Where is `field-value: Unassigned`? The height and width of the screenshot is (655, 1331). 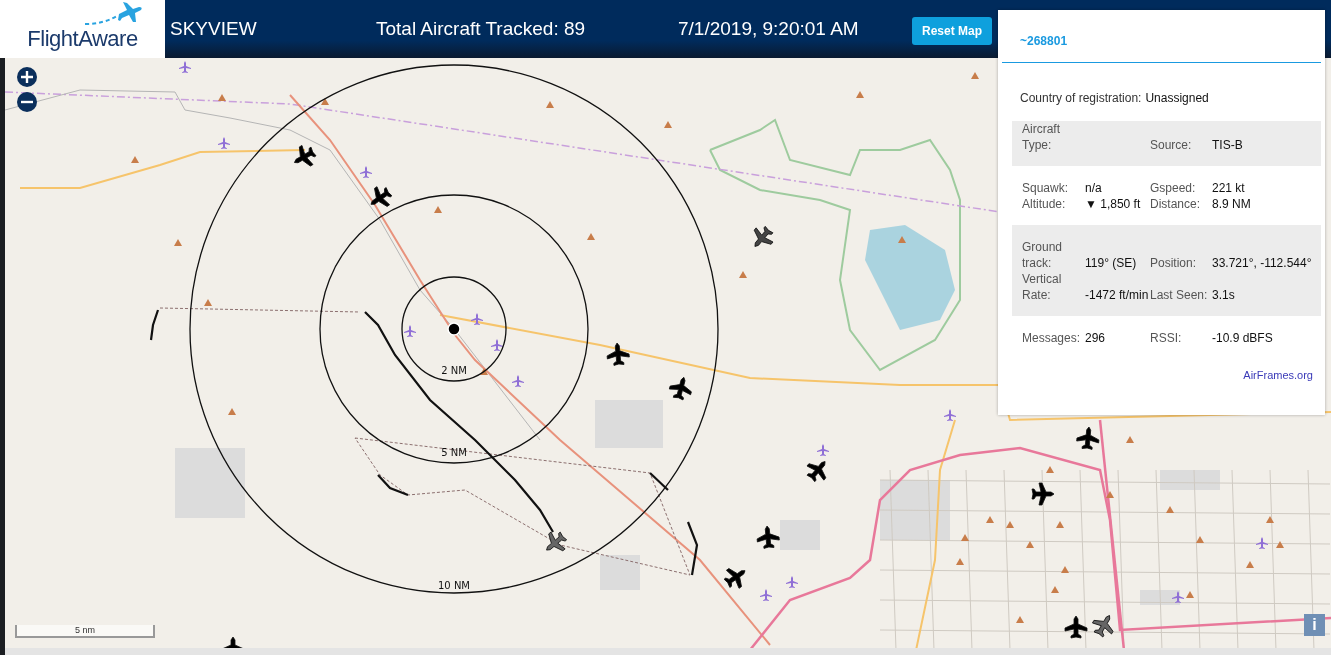
field-value: Unassigned is located at coordinates (1177, 98).